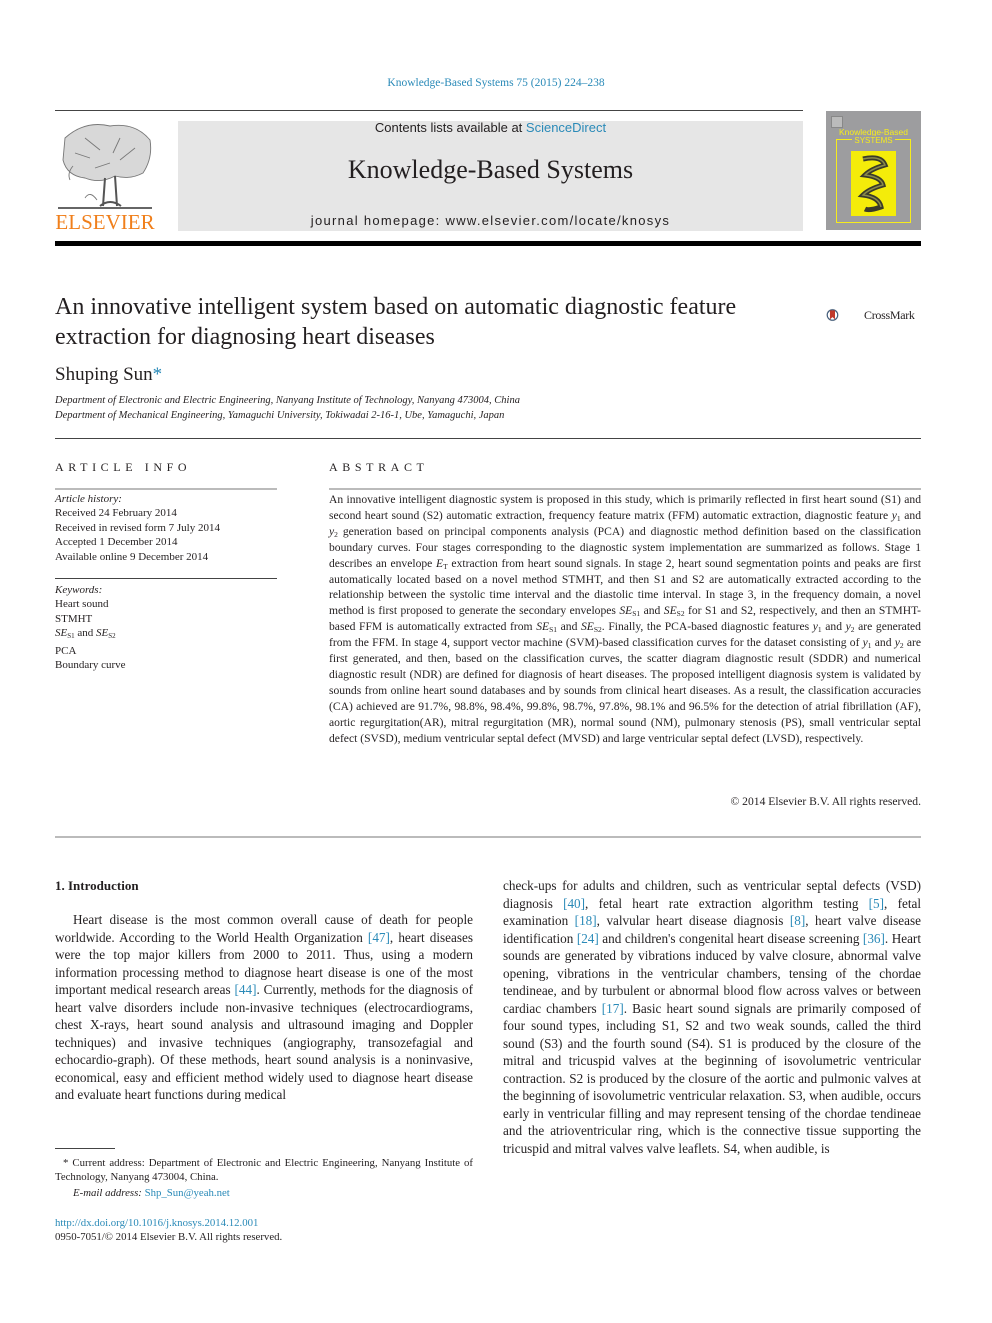 The width and height of the screenshot is (992, 1323). What do you see at coordinates (876, 903) in the screenshot?
I see `citation-link: [5]` at bounding box center [876, 903].